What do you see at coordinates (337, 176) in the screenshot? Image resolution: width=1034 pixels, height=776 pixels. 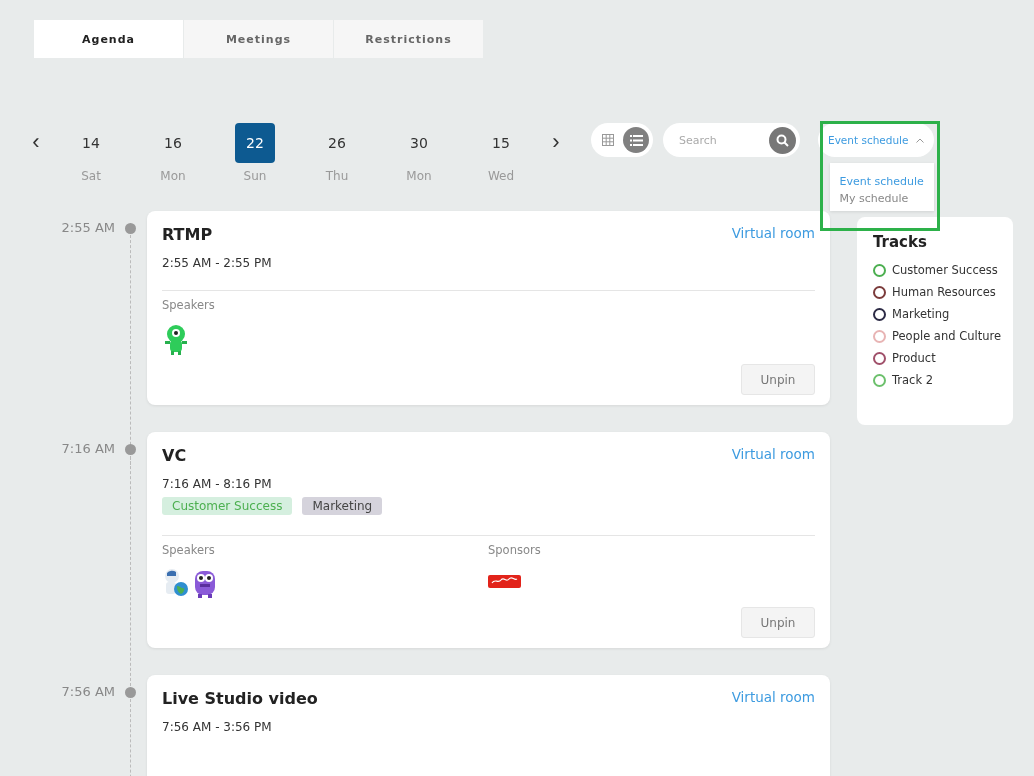 I see `weekday-label: Thu` at bounding box center [337, 176].